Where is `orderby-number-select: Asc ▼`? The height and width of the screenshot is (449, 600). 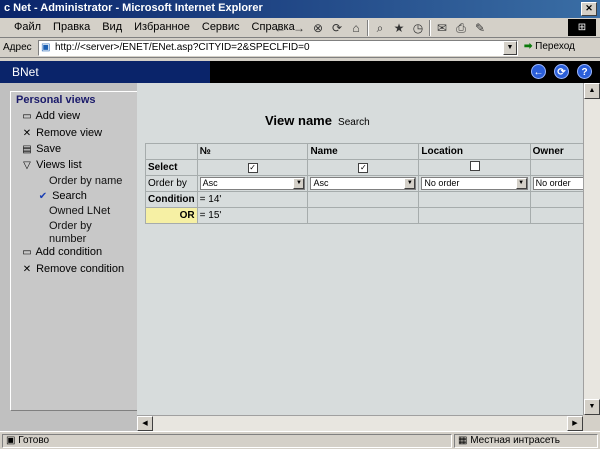
orderby-number-select: Asc ▼ is located at coordinates (252, 183).